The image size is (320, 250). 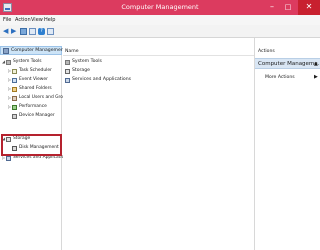 I want to click on tree-item-performance: ▷ Performance, so click(x=34, y=107).